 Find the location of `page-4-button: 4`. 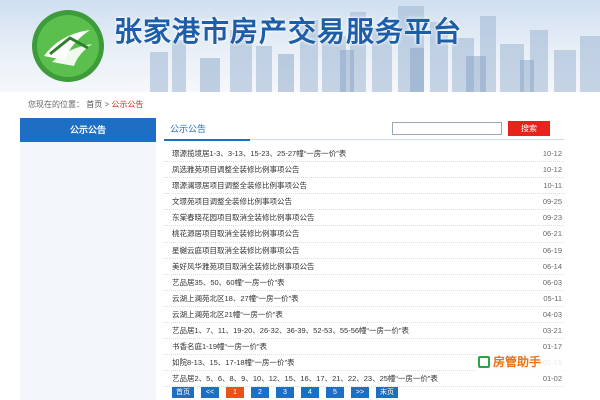

page-4-button: 4 is located at coordinates (310, 392).